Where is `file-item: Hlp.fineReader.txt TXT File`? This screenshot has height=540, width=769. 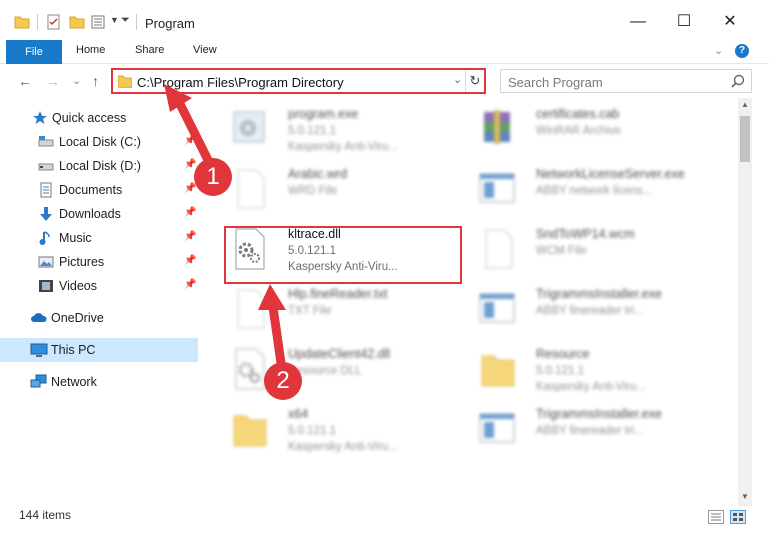 file-item: Hlp.fineReader.txt TXT File is located at coordinates (353, 310).